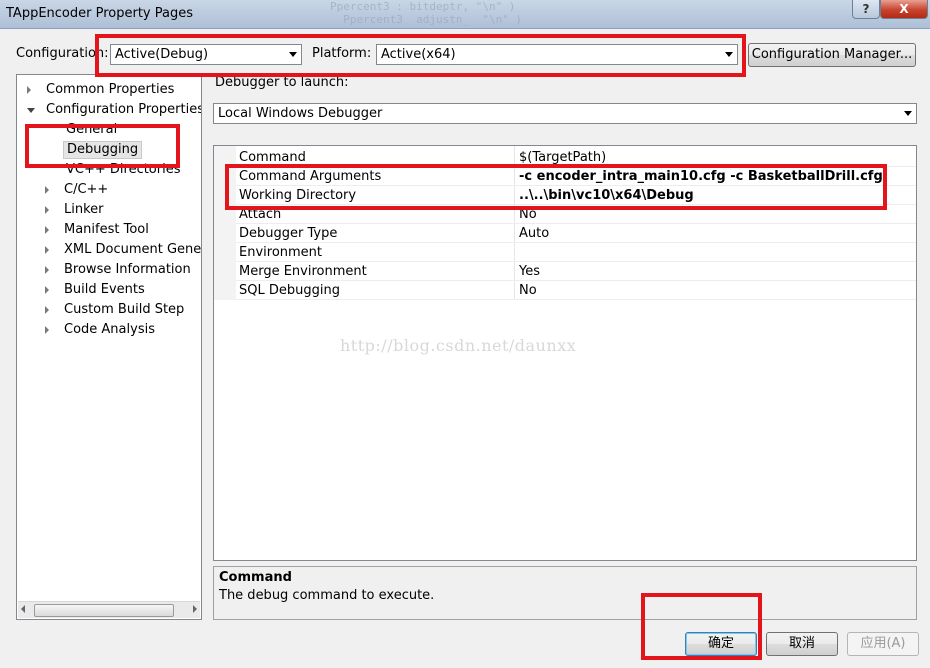  What do you see at coordinates (124, 109) in the screenshot?
I see `tree-item-label: Configuration Properties` at bounding box center [124, 109].